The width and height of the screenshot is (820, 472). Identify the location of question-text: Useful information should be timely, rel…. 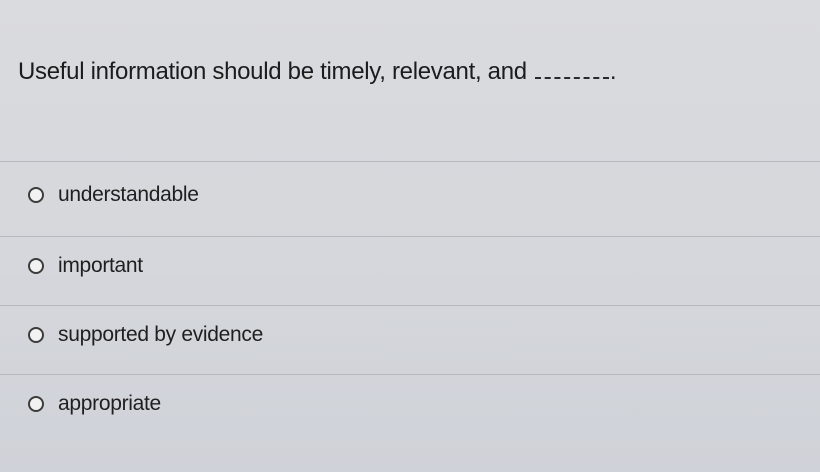
(317, 72).